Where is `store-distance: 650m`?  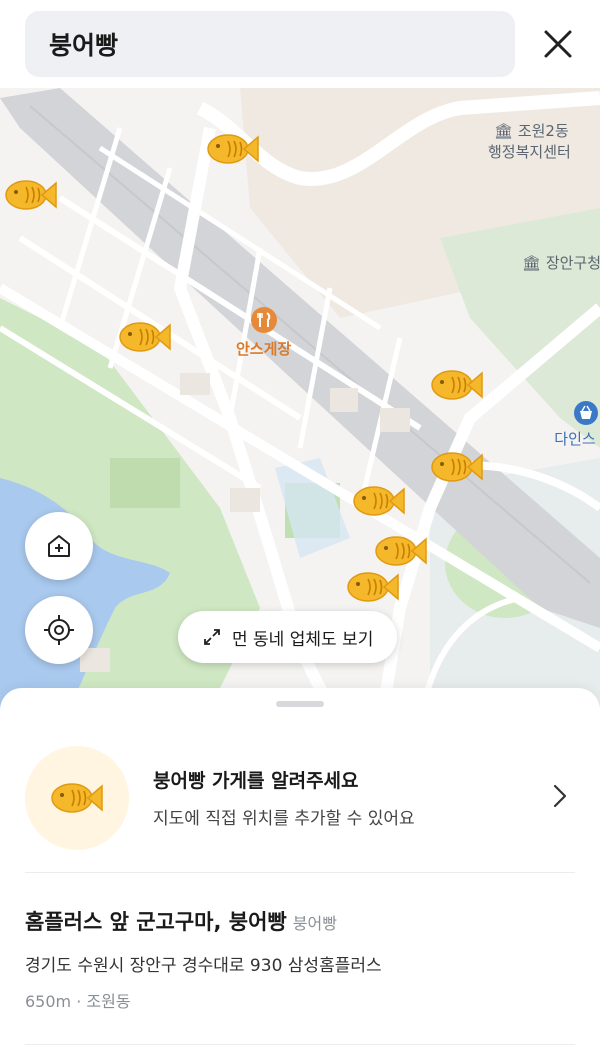
store-distance: 650m is located at coordinates (48, 1001).